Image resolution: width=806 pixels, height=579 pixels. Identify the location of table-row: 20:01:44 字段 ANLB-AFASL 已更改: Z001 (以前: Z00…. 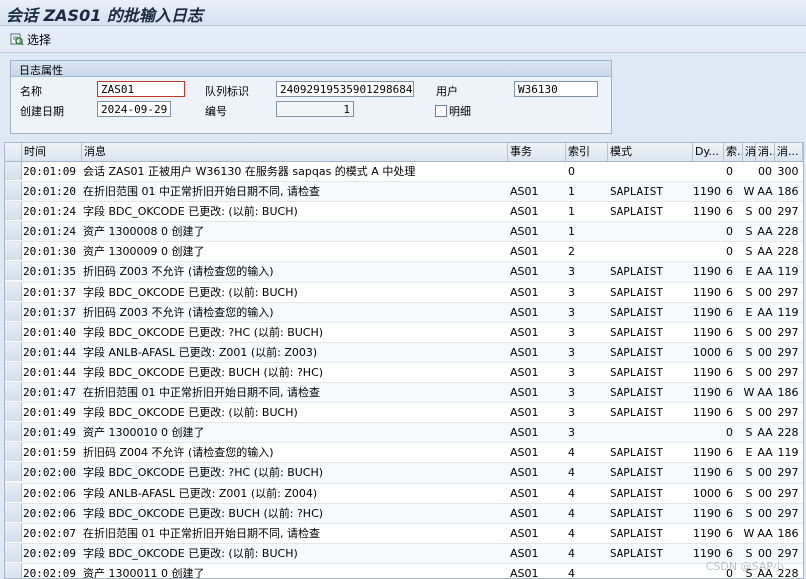
(404, 352).